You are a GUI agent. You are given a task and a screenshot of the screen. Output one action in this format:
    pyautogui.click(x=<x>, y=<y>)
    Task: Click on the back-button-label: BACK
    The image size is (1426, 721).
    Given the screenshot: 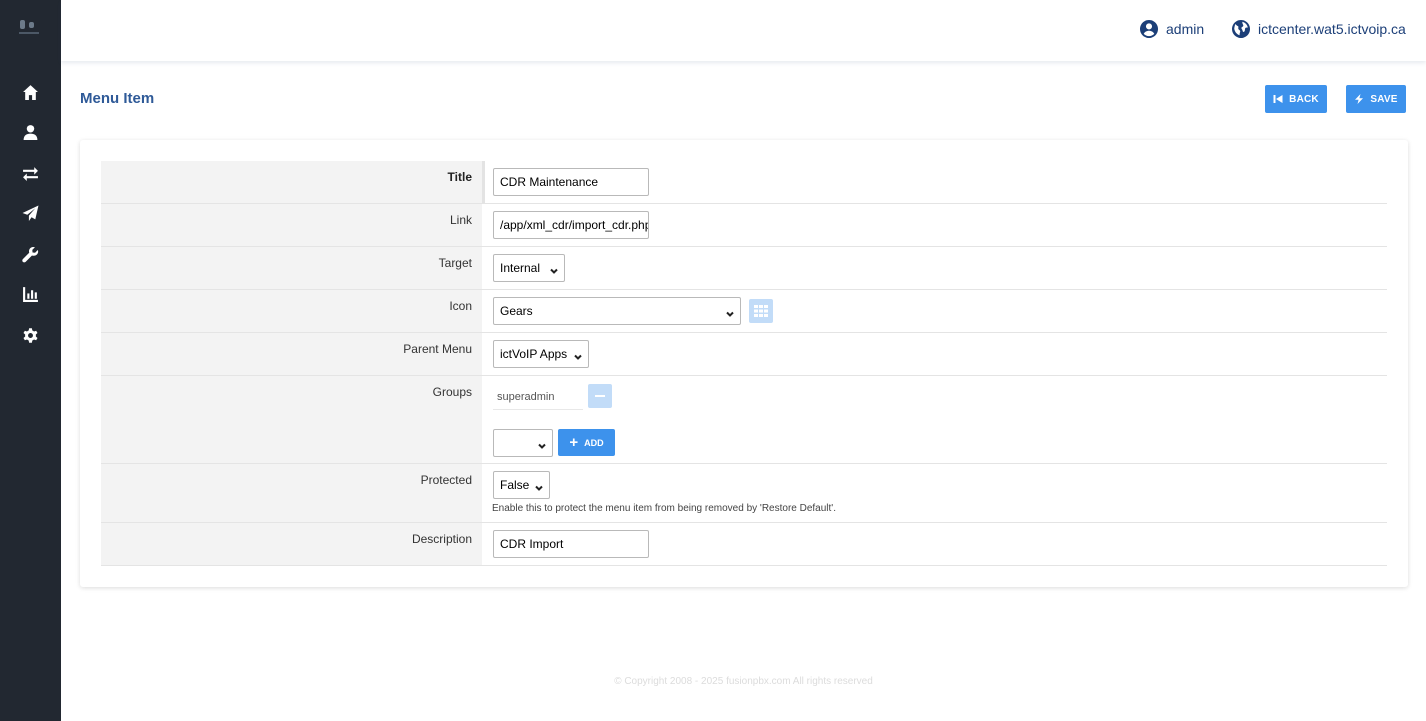 What is the action you would take?
    pyautogui.click(x=1304, y=99)
    